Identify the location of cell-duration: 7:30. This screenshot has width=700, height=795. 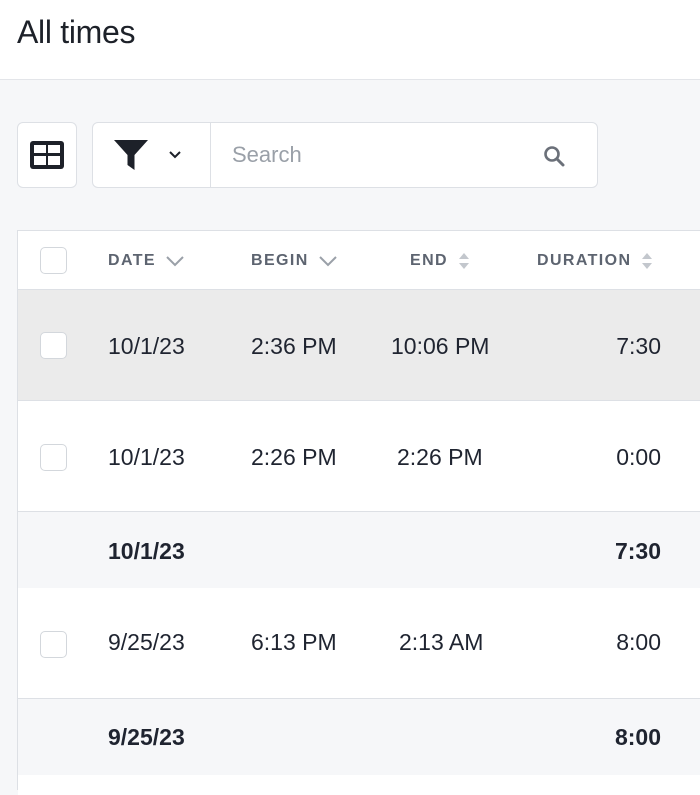
(638, 346).